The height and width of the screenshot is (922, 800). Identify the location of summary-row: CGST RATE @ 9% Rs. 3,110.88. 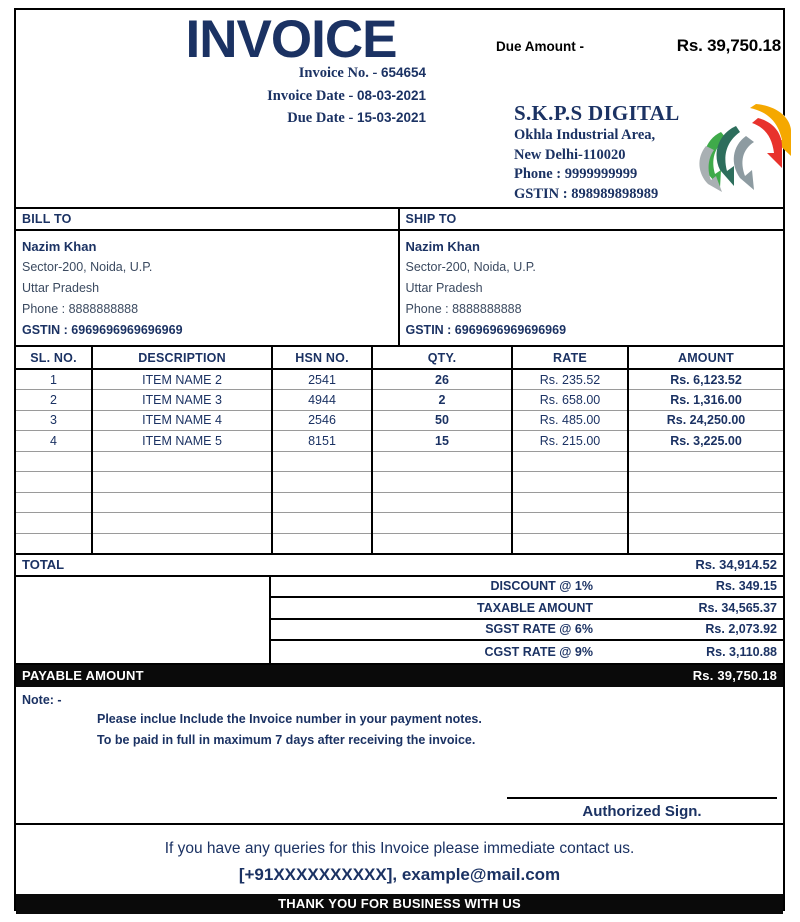
(527, 652).